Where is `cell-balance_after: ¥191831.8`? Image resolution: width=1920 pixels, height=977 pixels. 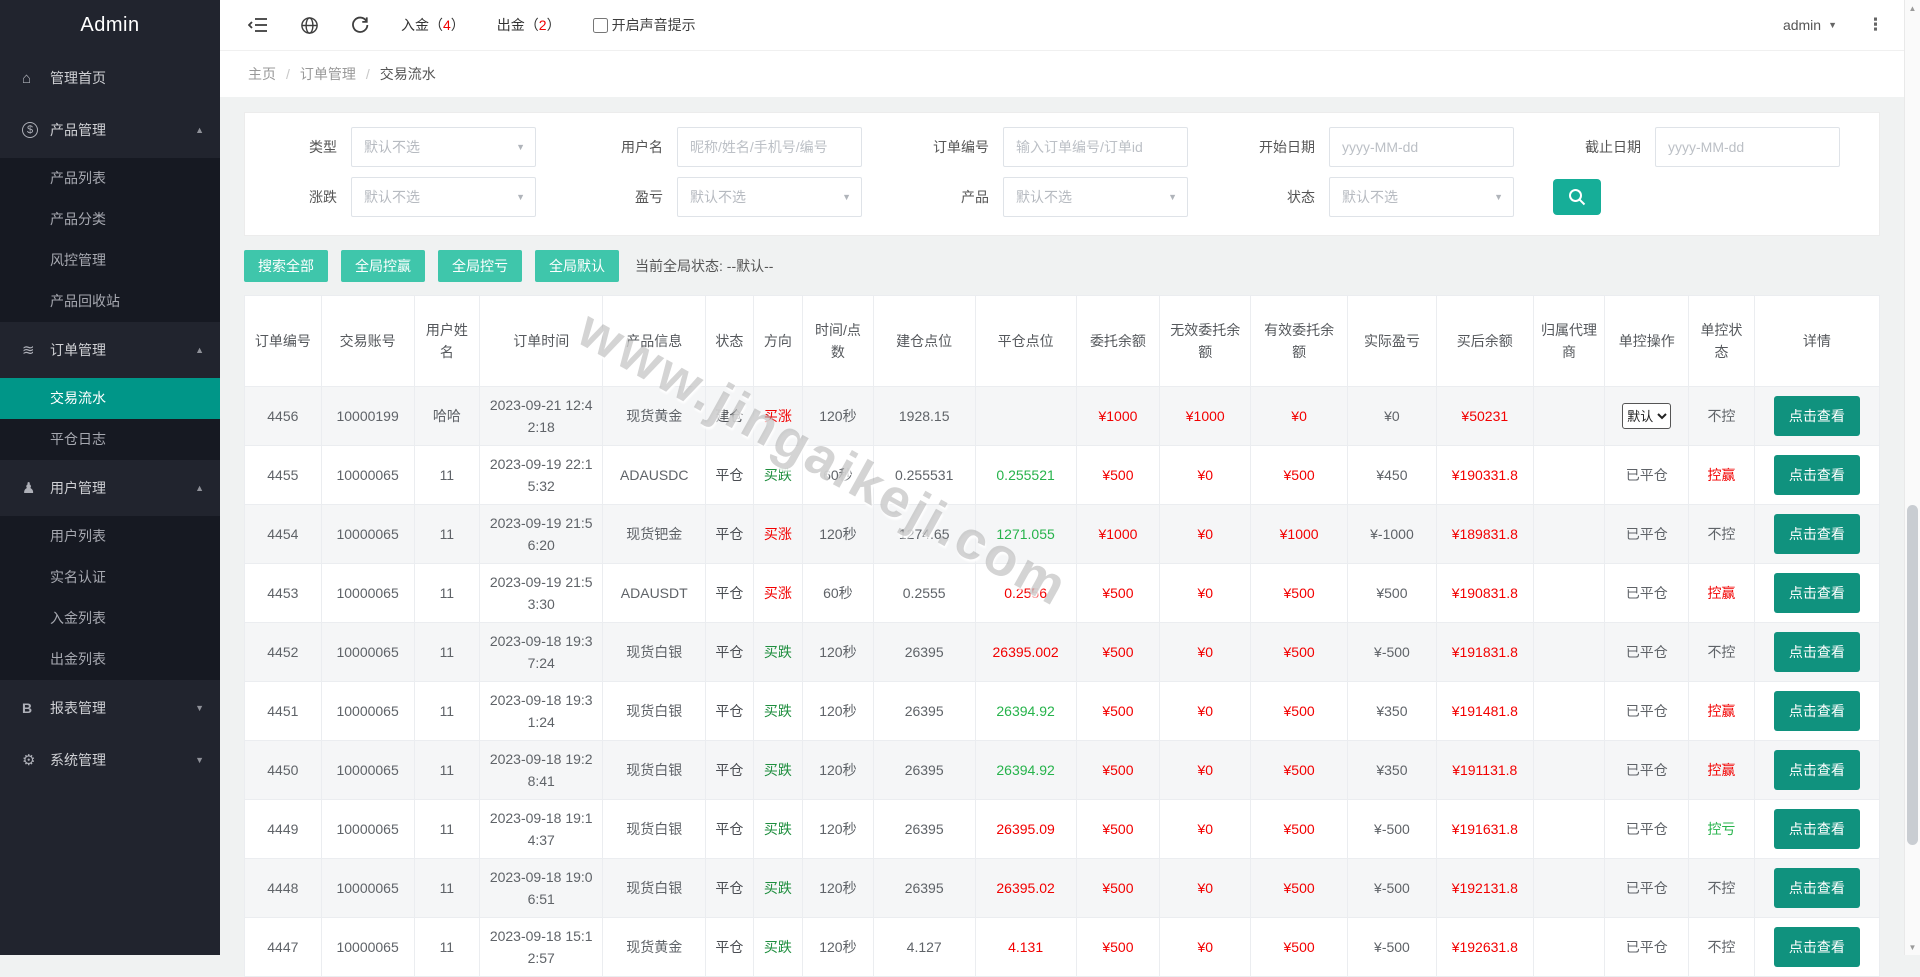
cell-balance_after: ¥191831.8 is located at coordinates (1484, 652).